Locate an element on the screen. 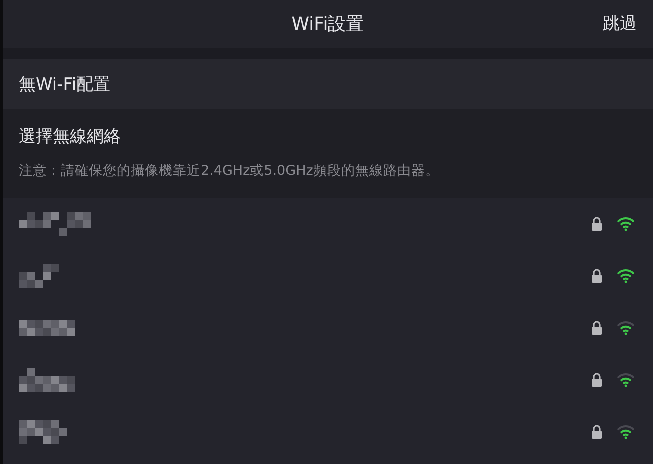 The height and width of the screenshot is (464, 653). note-text: 注意：請確保您的攝像機靠近2.4GHz或5.0GHz頻段的無線路由器。 is located at coordinates (229, 171).